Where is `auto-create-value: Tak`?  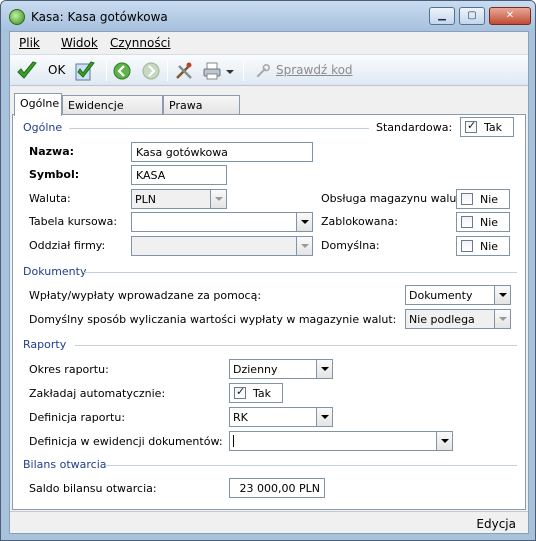
auto-create-value: Tak is located at coordinates (262, 393).